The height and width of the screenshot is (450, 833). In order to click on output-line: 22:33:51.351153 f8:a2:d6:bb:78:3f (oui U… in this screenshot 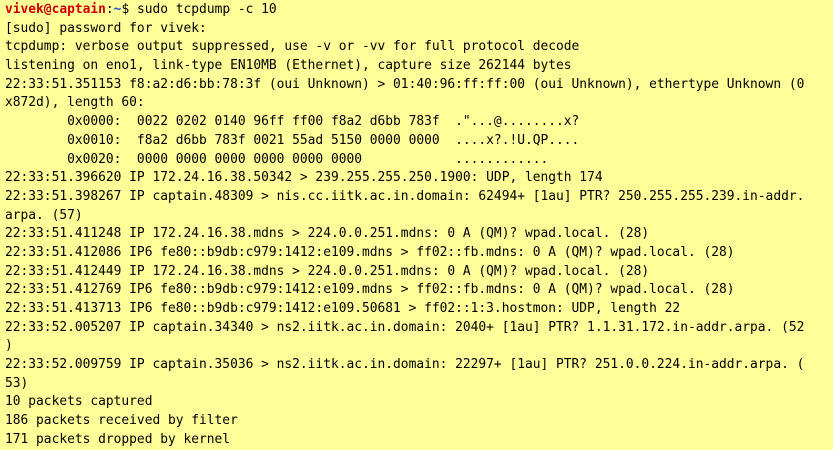, I will do `click(405, 84)`.